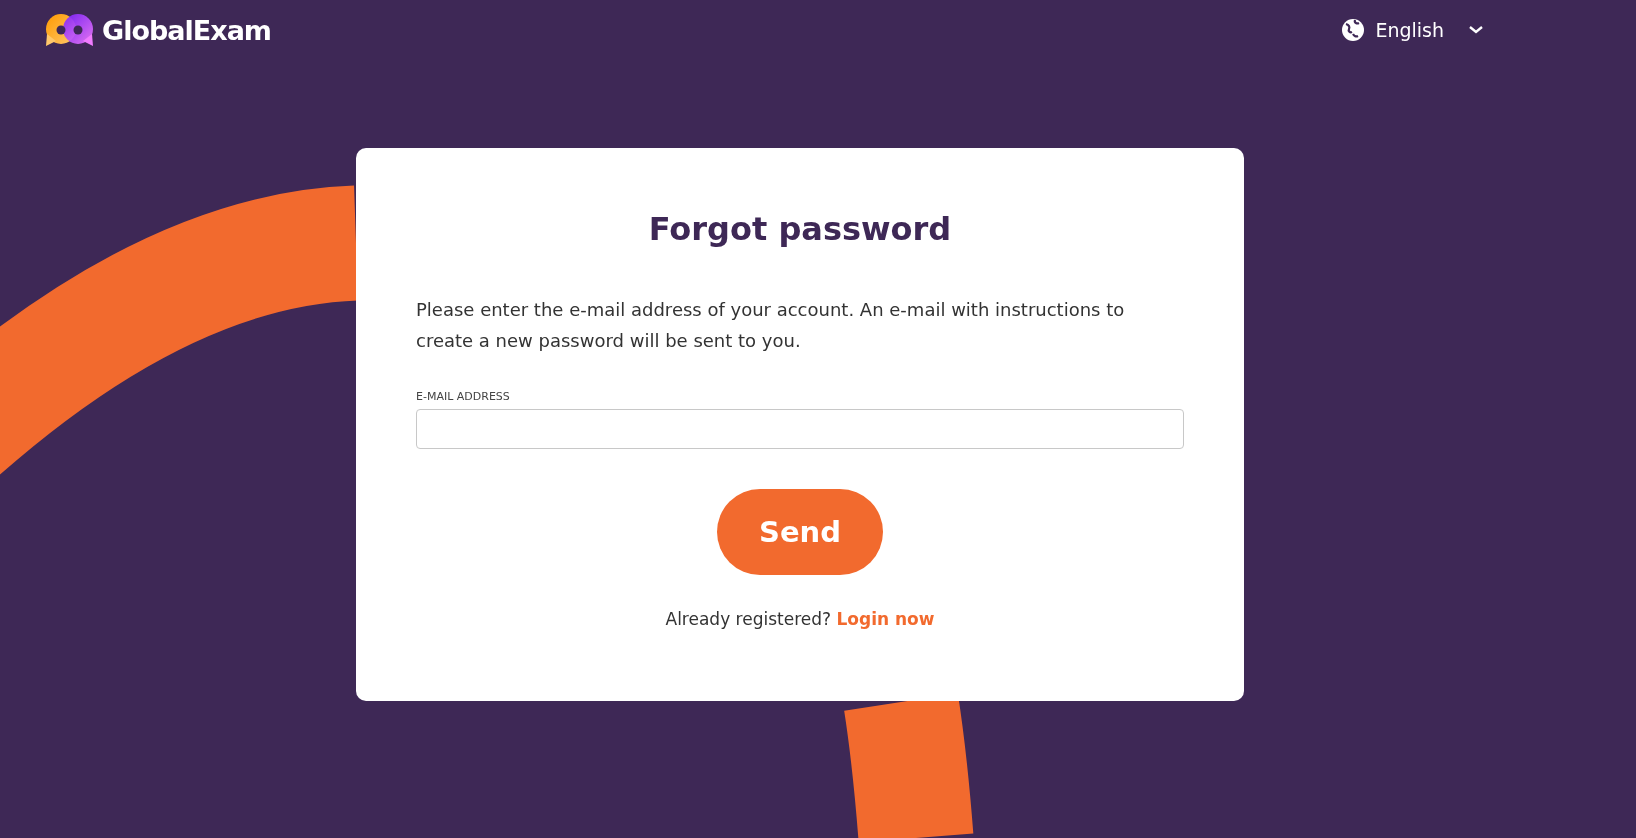  Describe the element at coordinates (1476, 30) in the screenshot. I see `chevron-down-icon` at that location.